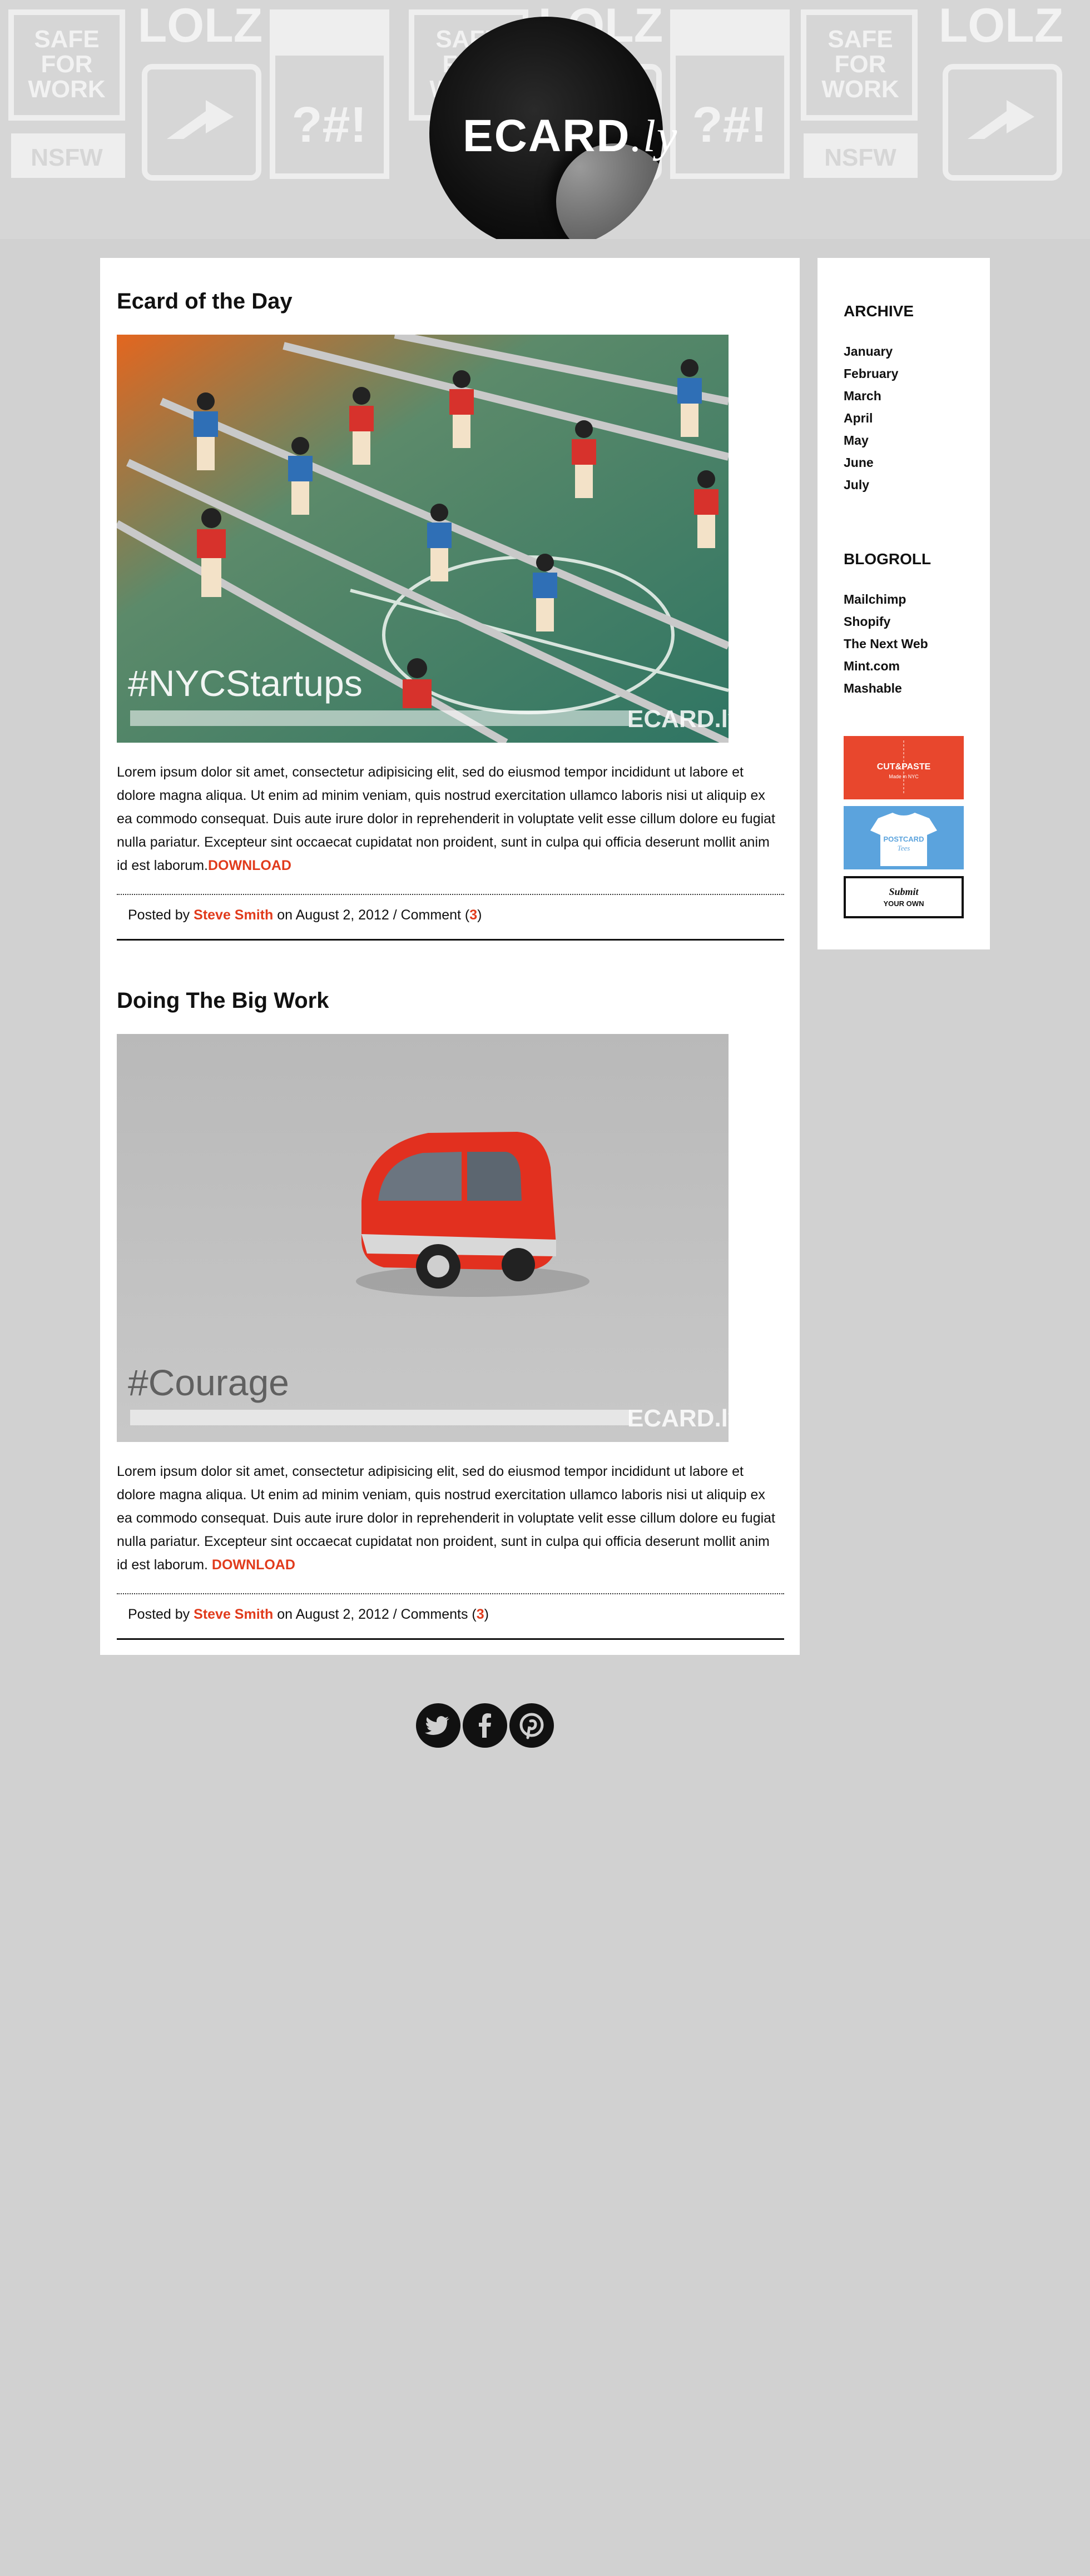 The width and height of the screenshot is (1090, 2576). I want to click on blogroll-heading: BLOGROLL, so click(888, 559).